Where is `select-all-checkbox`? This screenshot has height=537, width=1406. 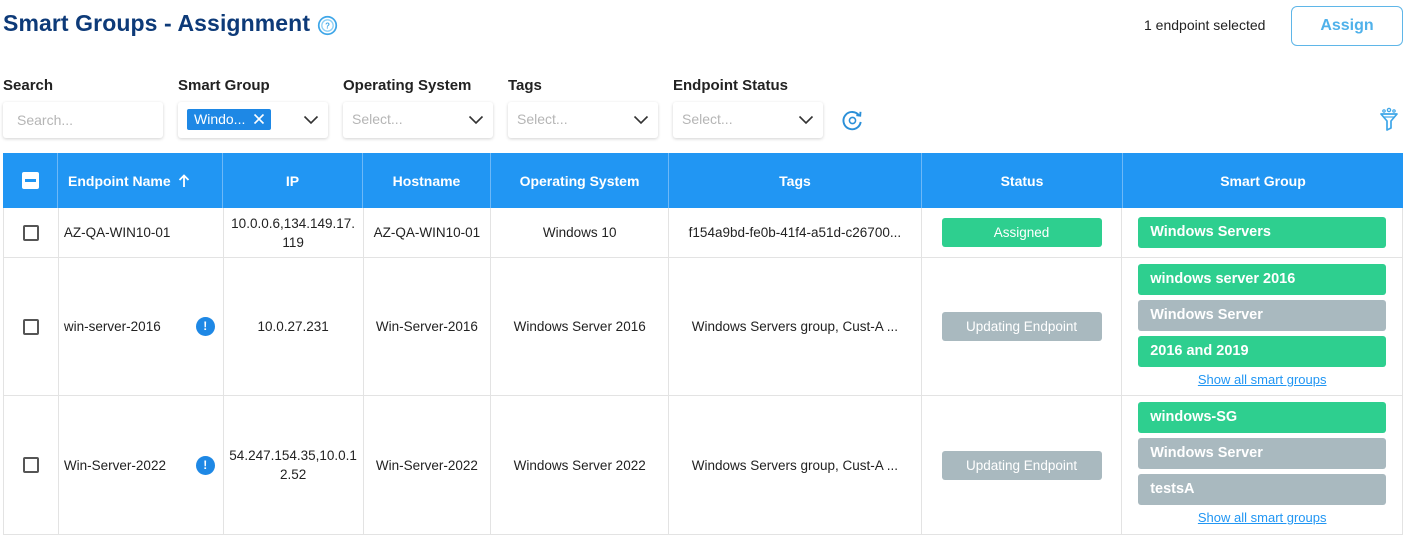 select-all-checkbox is located at coordinates (30, 180).